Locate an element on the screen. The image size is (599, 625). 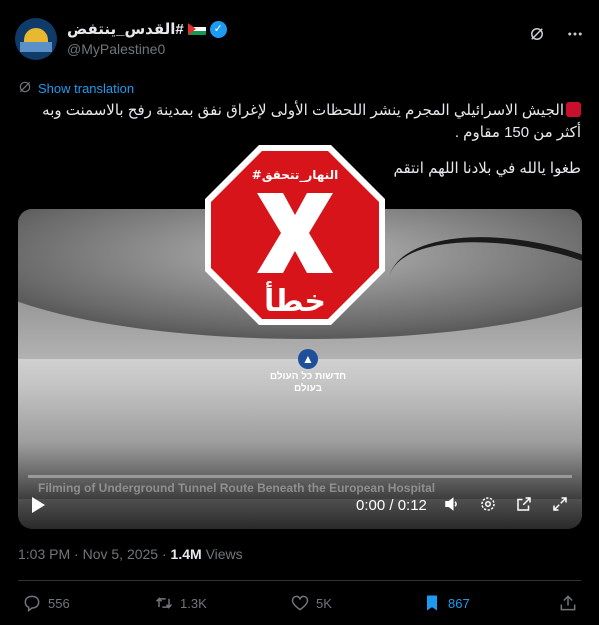
top-actions is located at coordinates (556, 34).